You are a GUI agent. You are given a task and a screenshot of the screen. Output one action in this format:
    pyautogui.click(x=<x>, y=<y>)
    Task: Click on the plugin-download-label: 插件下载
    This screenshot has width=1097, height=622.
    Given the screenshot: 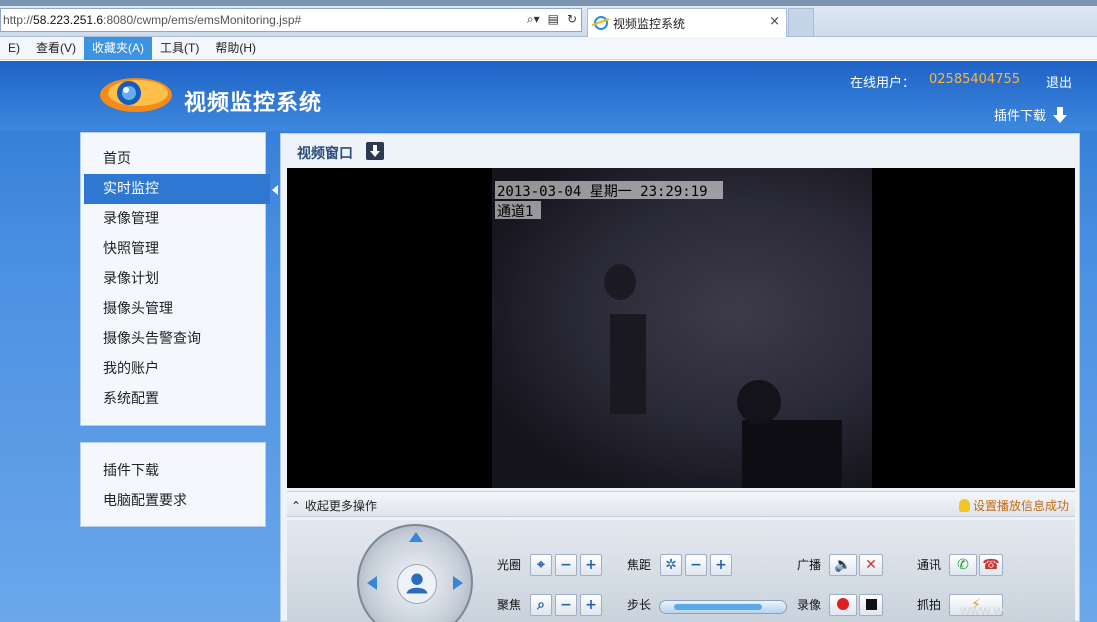 What is the action you would take?
    pyautogui.click(x=1020, y=116)
    